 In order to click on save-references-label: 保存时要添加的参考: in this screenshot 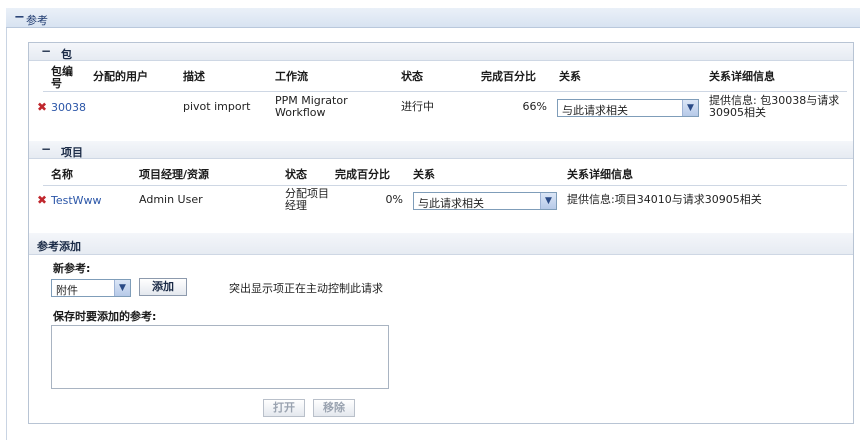, I will do `click(105, 316)`.